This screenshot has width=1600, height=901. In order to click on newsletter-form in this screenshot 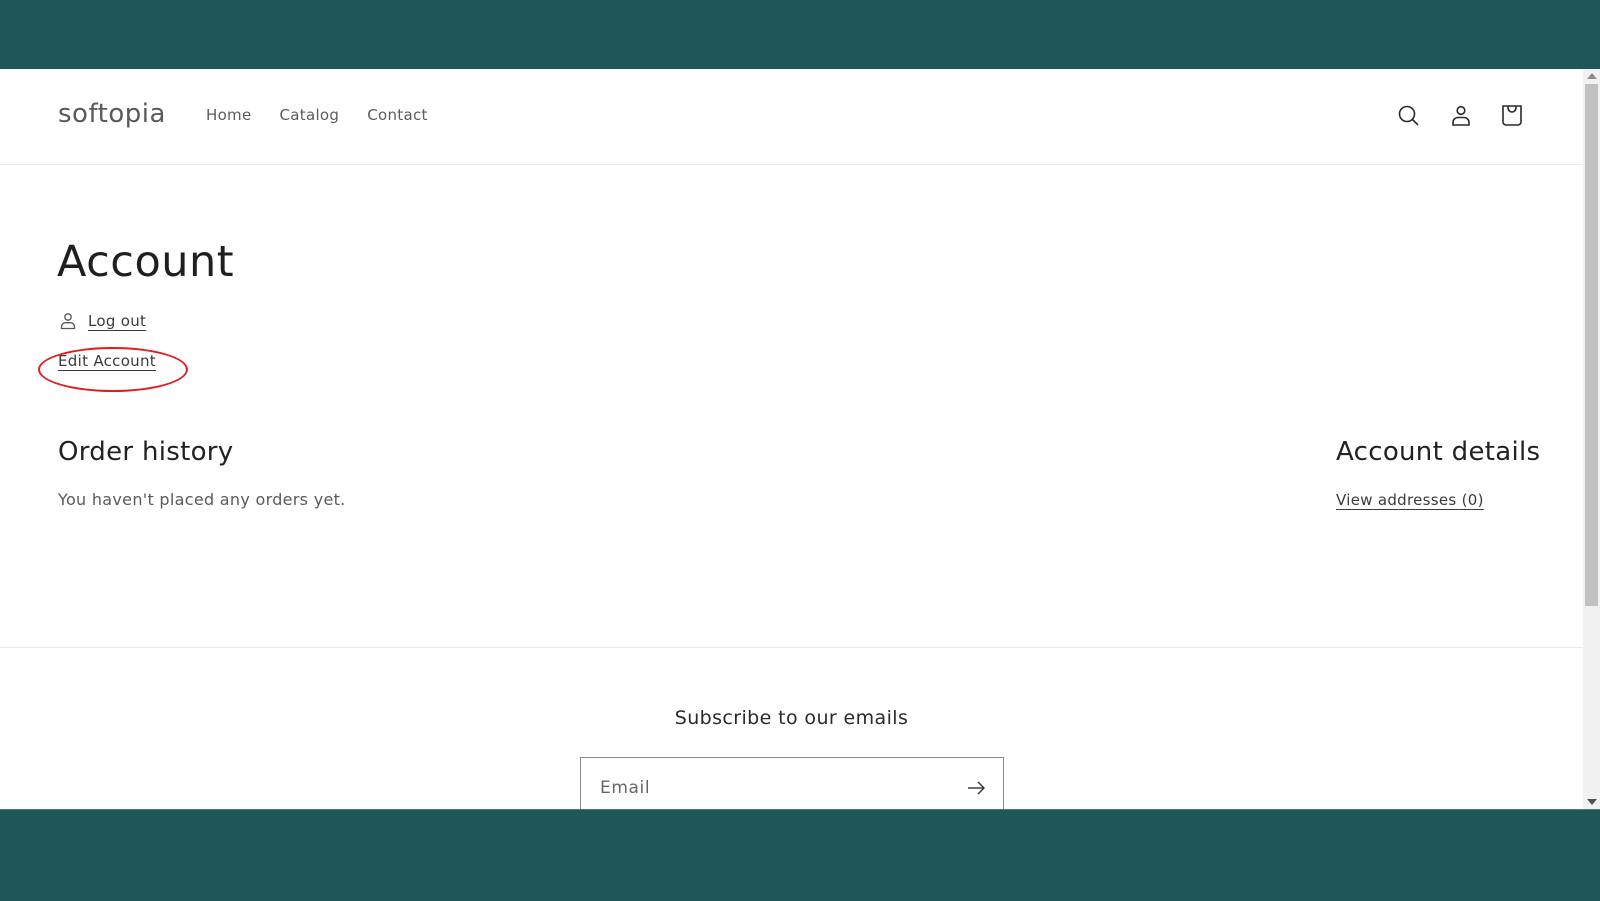, I will do `click(792, 783)`.